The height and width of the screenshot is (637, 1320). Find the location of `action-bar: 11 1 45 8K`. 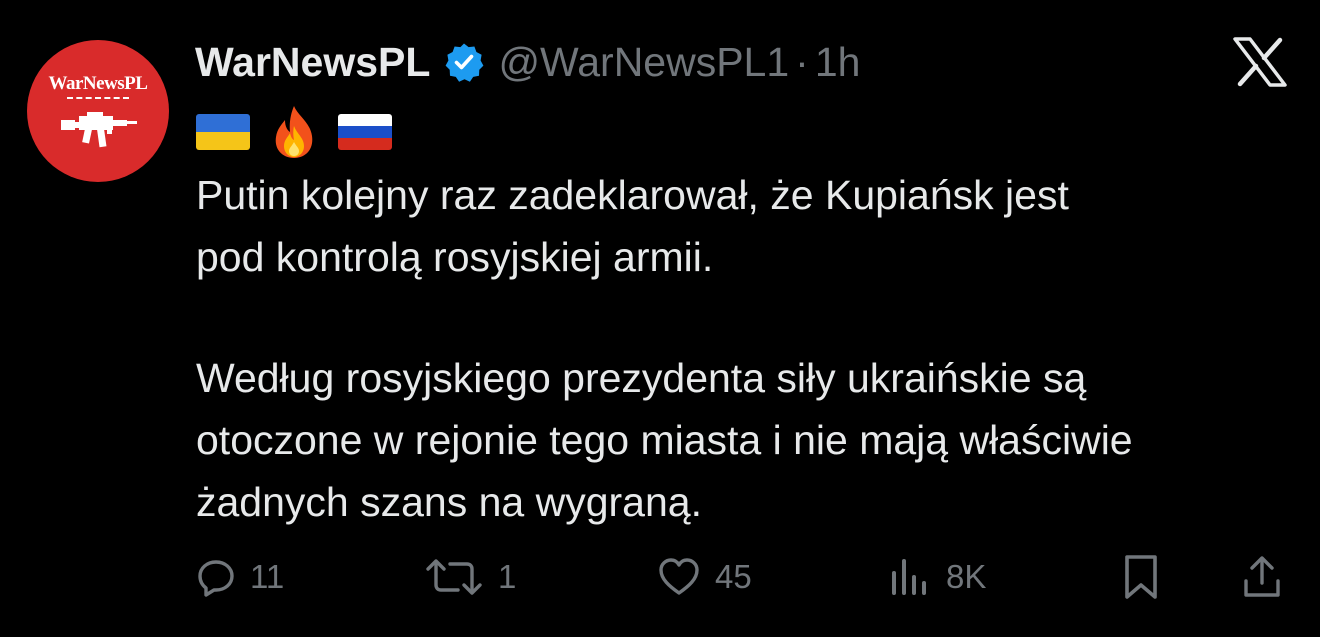

action-bar: 11 1 45 8K is located at coordinates (660, 577).